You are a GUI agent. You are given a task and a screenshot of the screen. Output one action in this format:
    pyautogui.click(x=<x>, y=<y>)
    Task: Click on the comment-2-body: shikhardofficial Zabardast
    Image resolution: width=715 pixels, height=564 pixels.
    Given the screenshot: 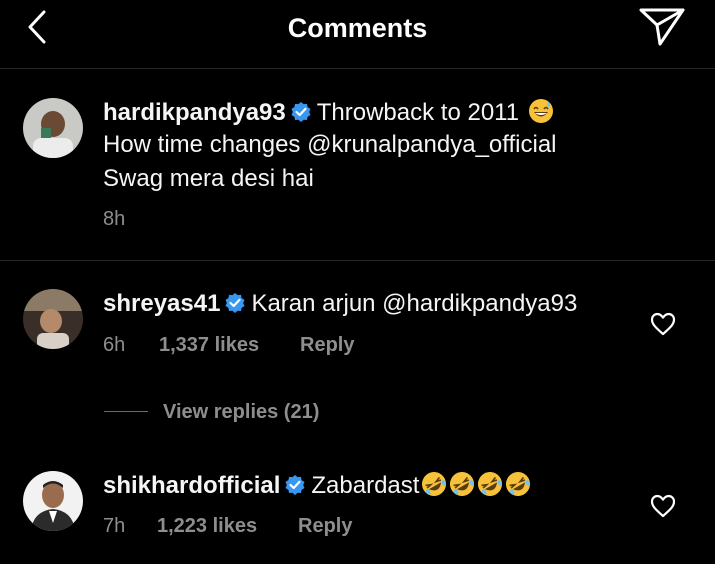 What is the action you would take?
    pyautogui.click(x=317, y=485)
    